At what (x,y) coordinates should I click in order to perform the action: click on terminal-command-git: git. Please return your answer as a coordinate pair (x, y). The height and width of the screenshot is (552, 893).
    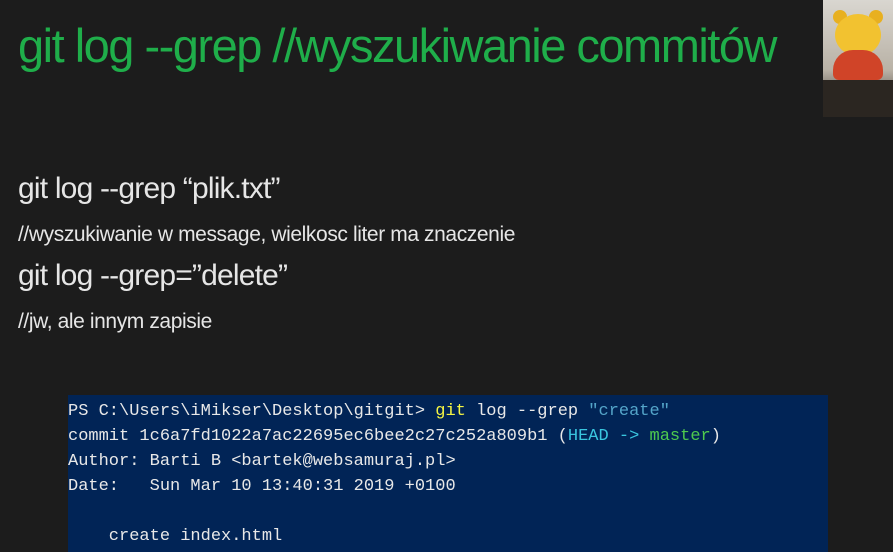
    Looking at the image, I should click on (450, 411).